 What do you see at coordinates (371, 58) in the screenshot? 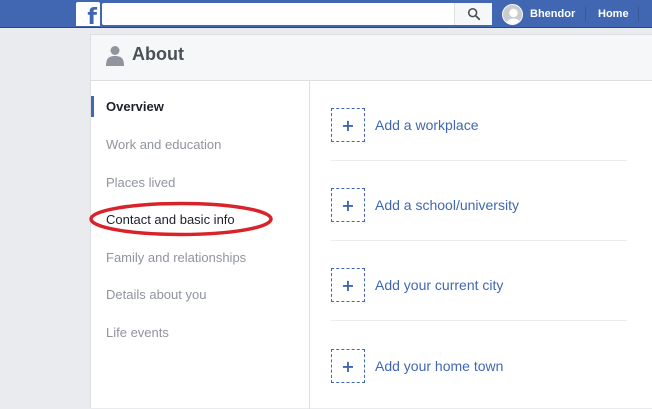
I see `about-header: About` at bounding box center [371, 58].